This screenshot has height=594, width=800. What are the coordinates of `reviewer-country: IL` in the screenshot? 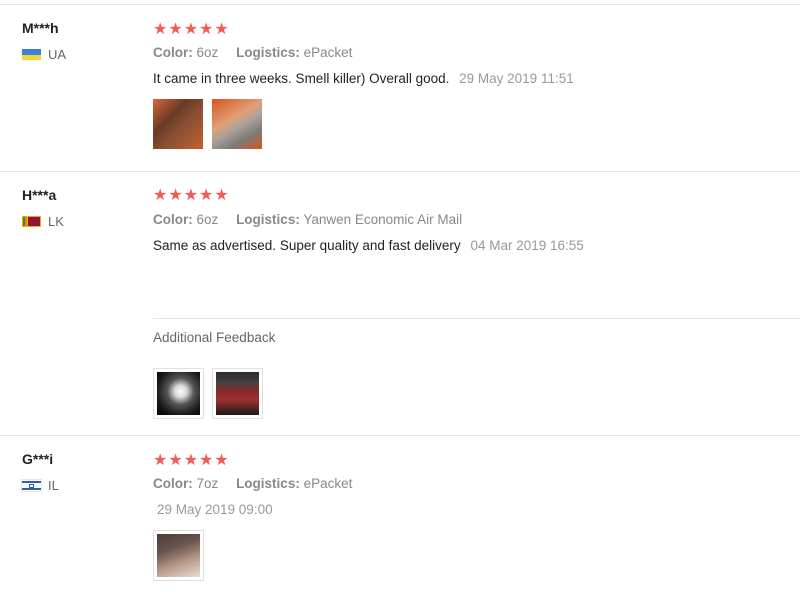 It's located at (40, 485).